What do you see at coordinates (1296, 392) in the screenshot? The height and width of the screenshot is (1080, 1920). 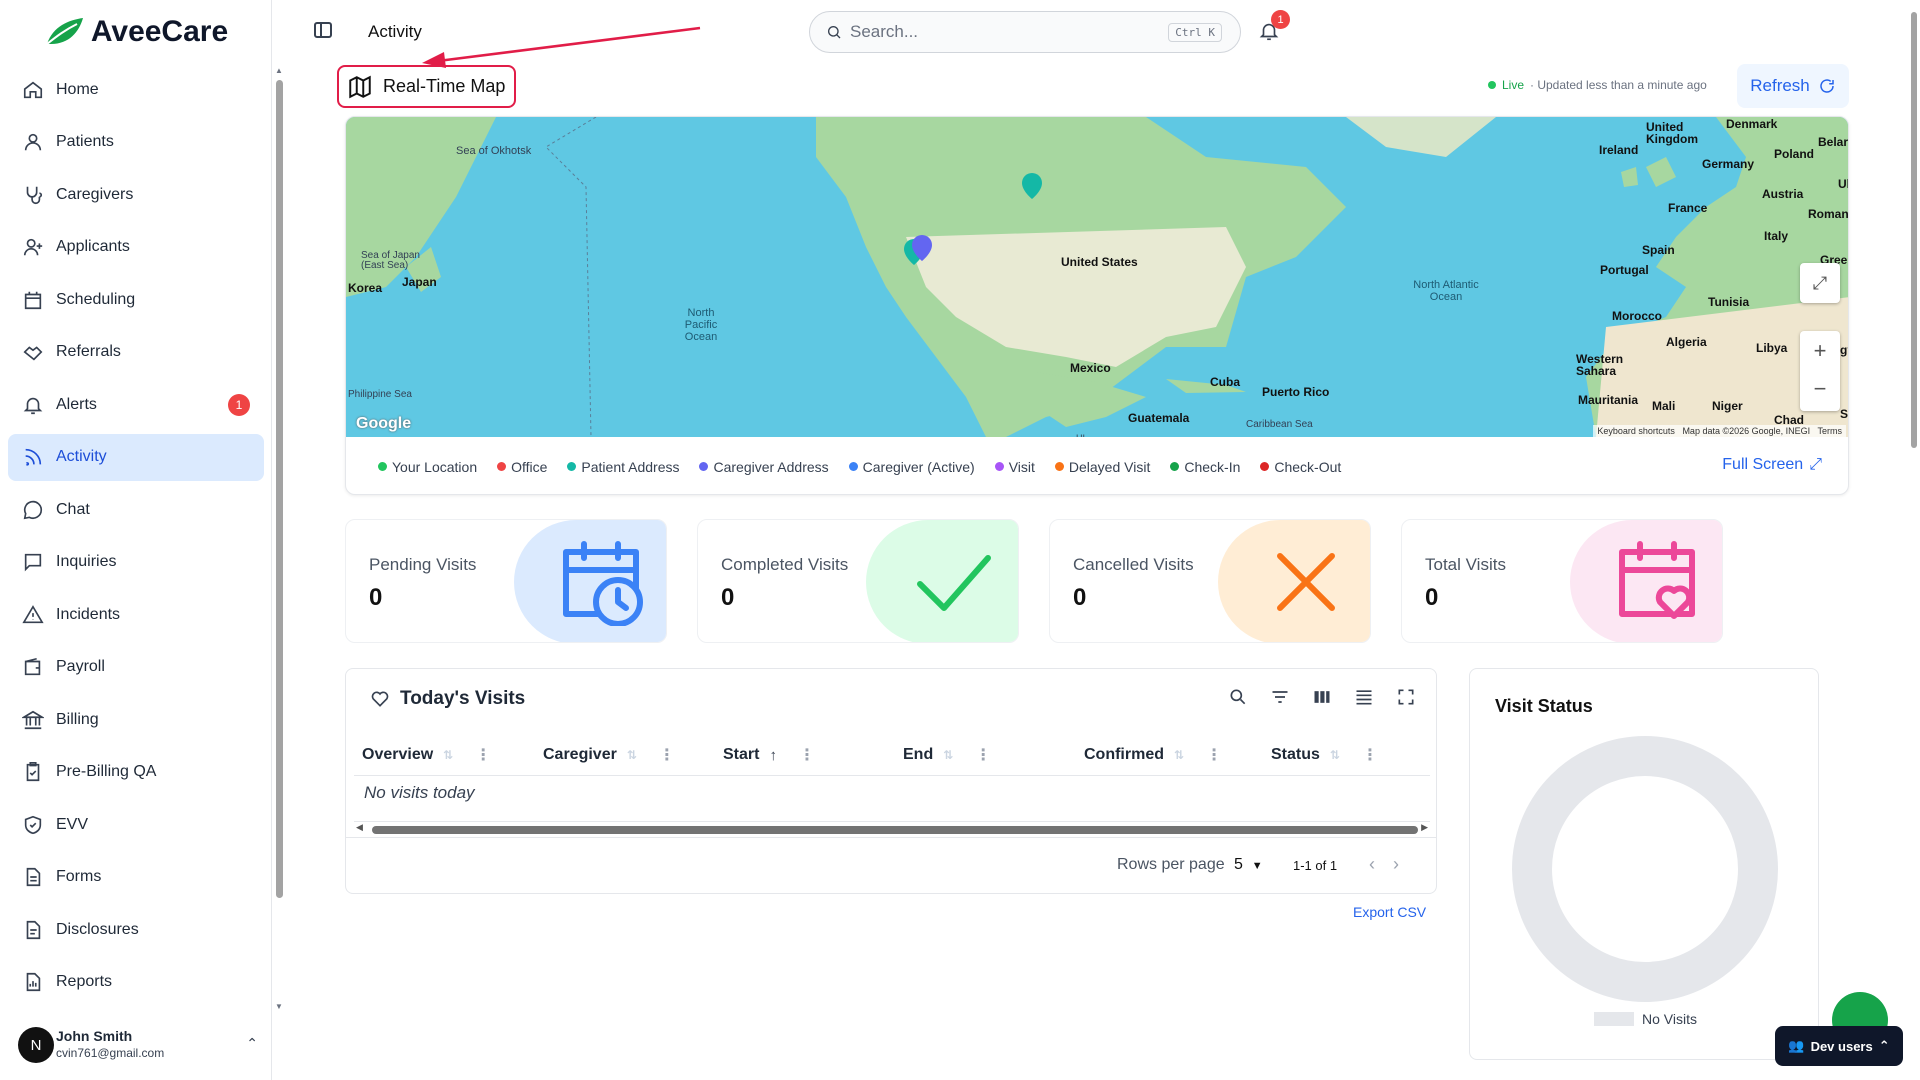 I see `map-label: Puerto Rico` at bounding box center [1296, 392].